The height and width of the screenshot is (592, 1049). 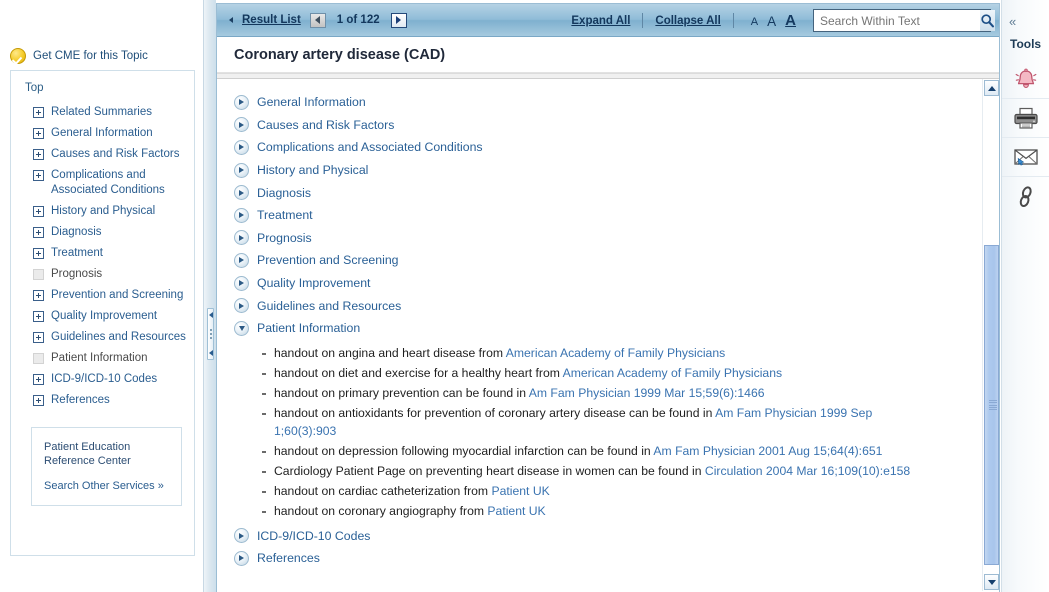 I want to click on search-other-services-link: Search Other Services », so click(x=107, y=486).